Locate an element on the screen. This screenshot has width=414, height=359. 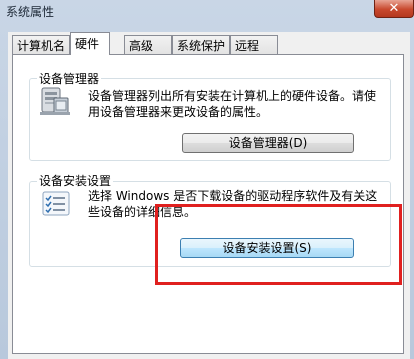
close-icon: ✕ is located at coordinates (394, 8).